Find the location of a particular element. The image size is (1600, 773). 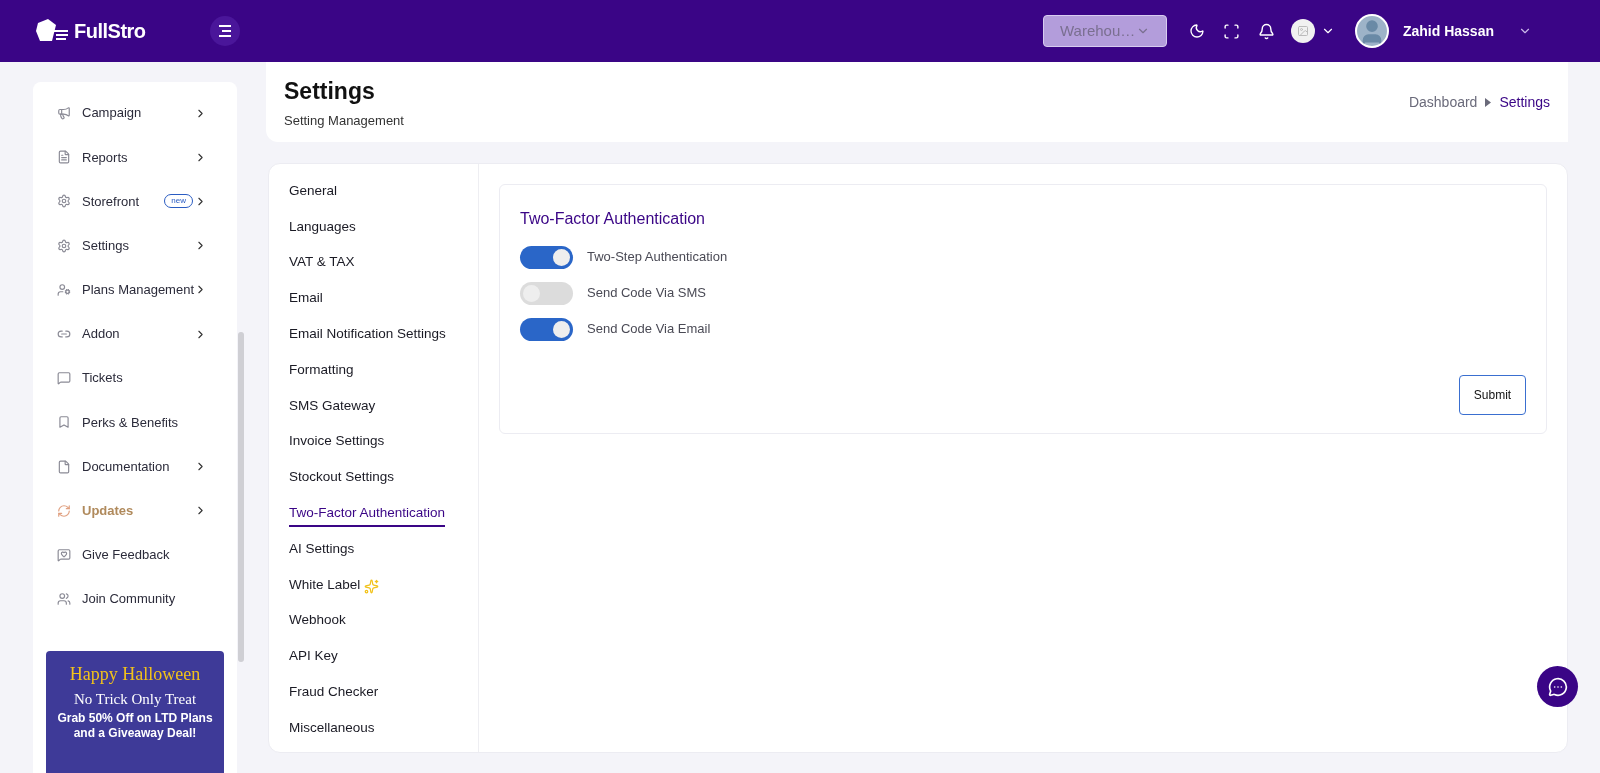

settings-tab: VAT & TAX is located at coordinates (322, 264).